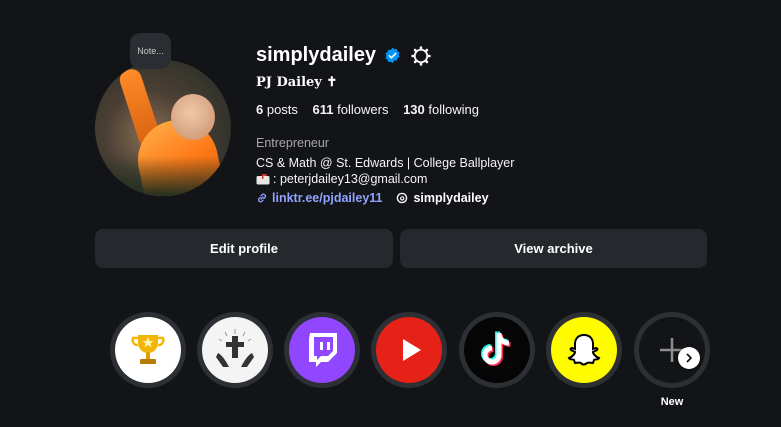  I want to click on profile-links: linktr.ee/pjdailey11 simplydailey, so click(372, 198).